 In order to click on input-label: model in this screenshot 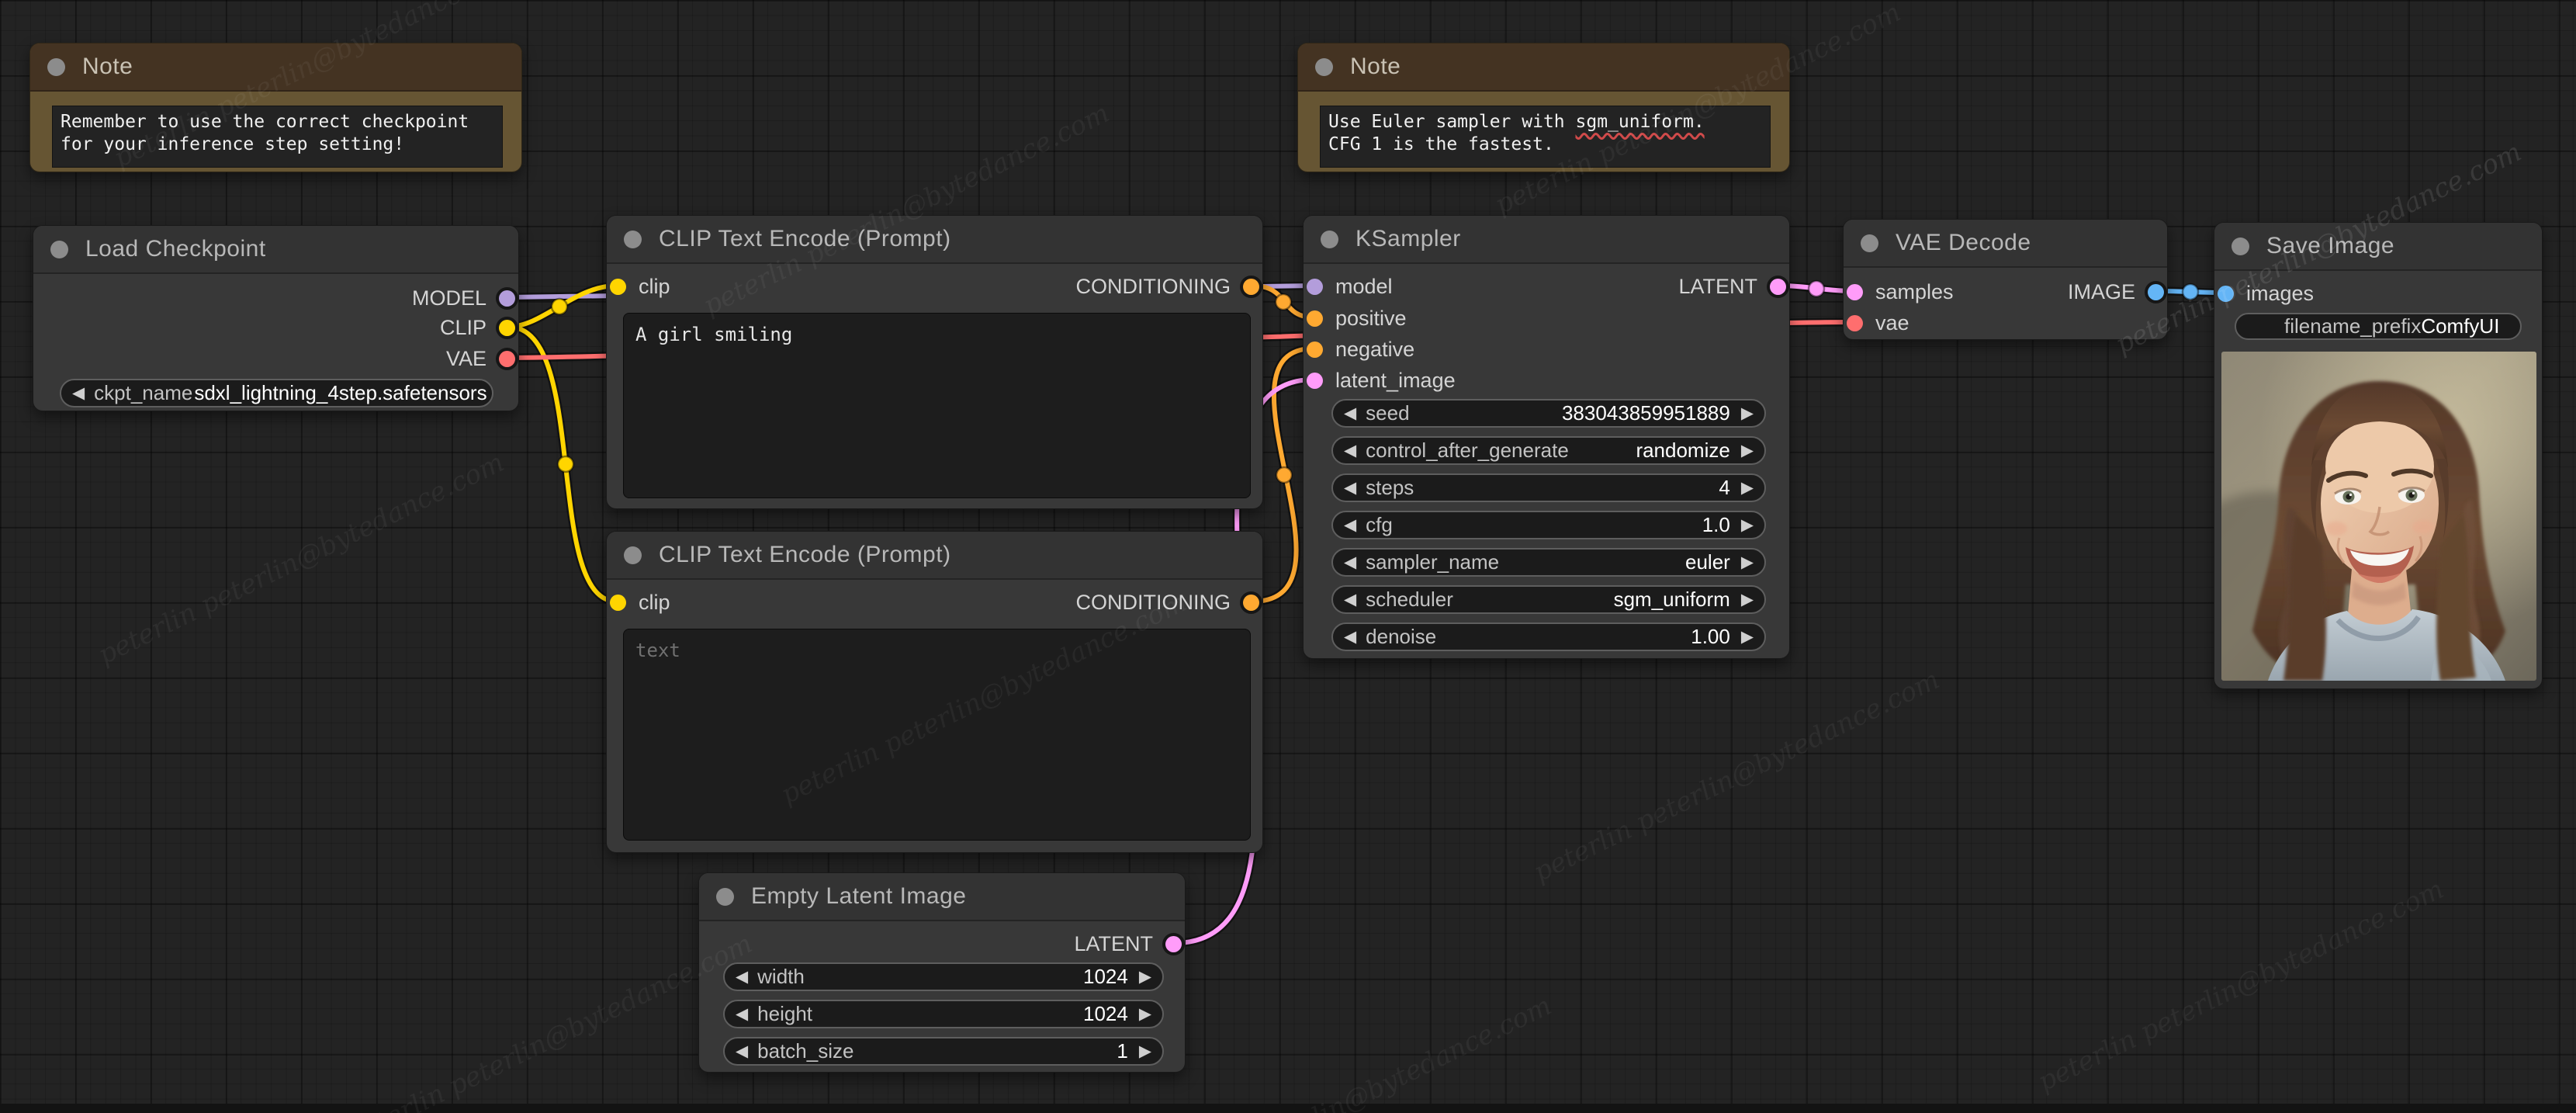, I will do `click(1364, 286)`.